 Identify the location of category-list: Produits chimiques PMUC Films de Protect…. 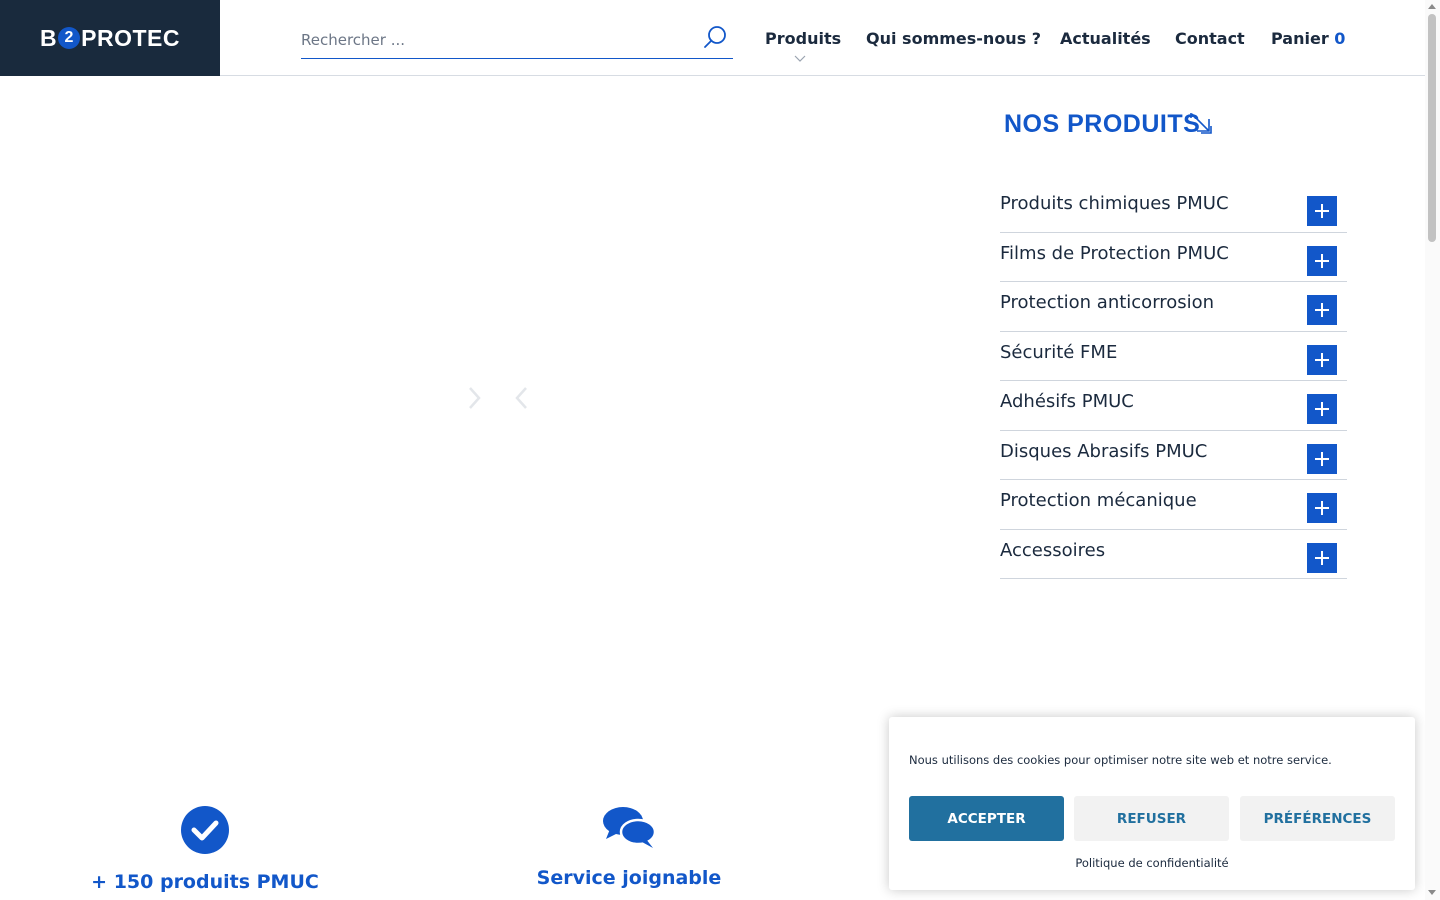
(1173, 381).